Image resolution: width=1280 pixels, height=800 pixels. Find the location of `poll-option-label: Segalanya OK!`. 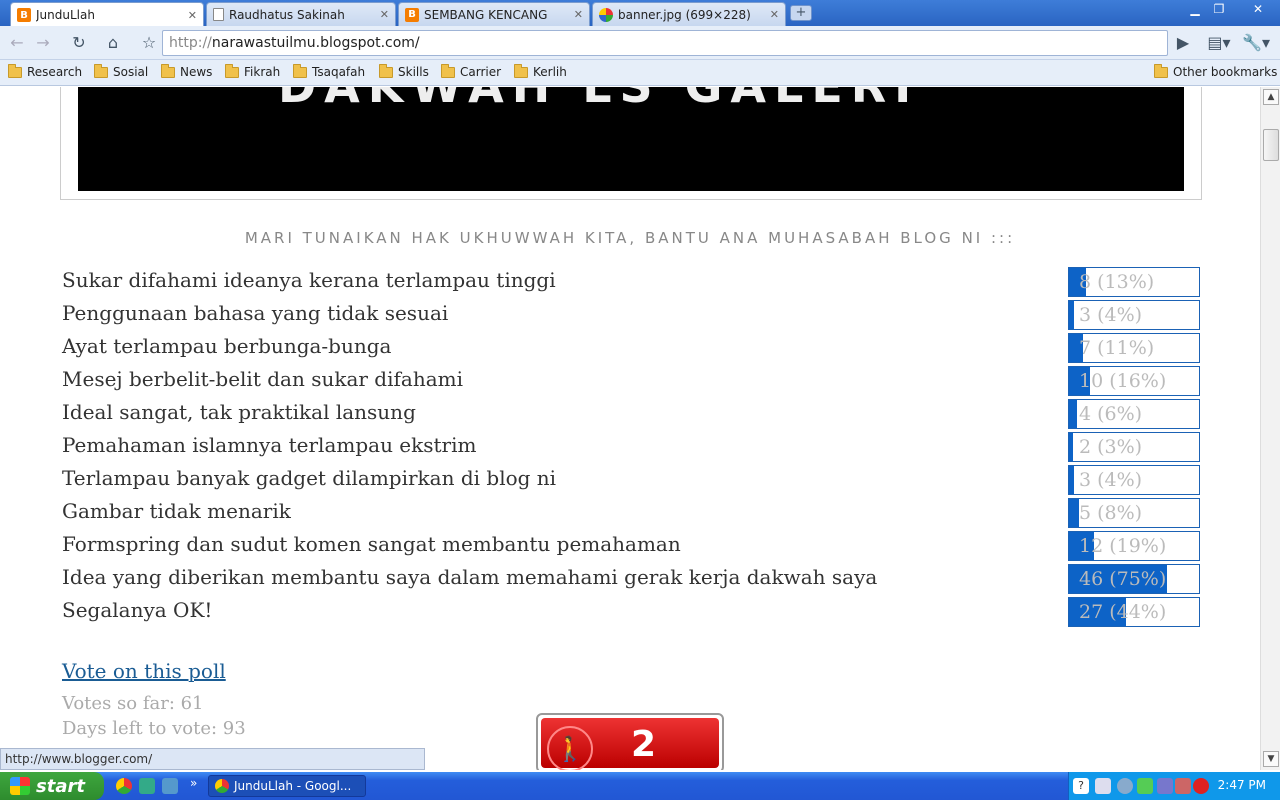

poll-option-label: Segalanya OK! is located at coordinates (137, 610).